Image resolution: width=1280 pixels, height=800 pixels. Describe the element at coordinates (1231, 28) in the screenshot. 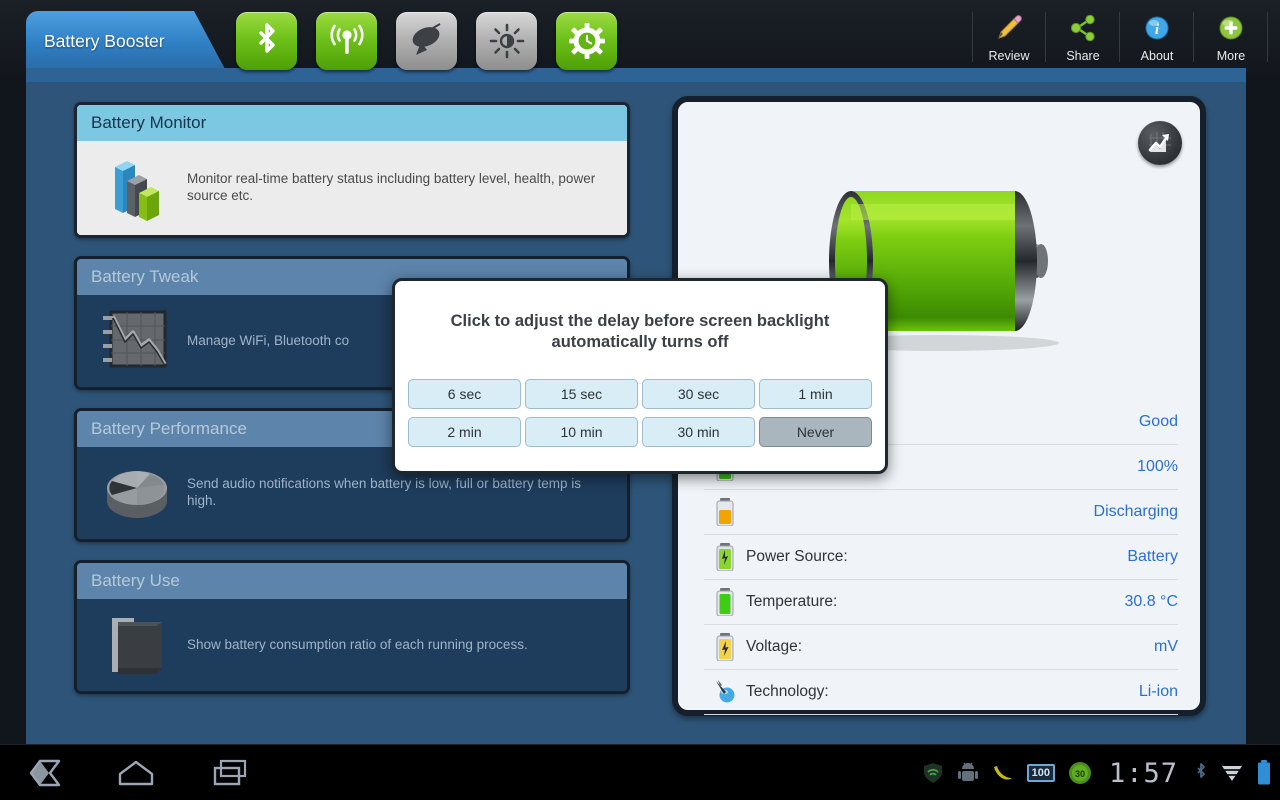

I see `plus-icon` at that location.